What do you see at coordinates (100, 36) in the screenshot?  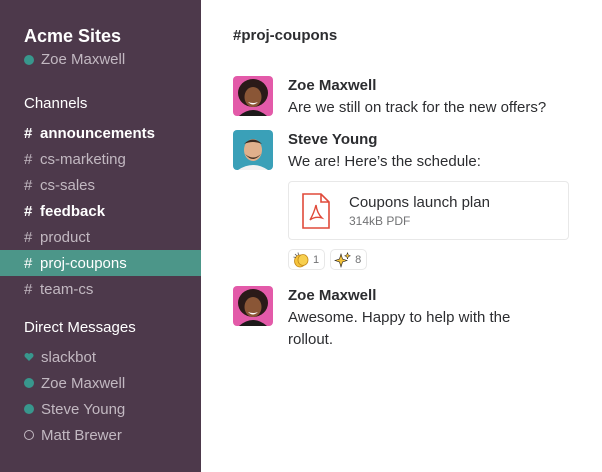 I see `workspace-name: Acme Sites` at bounding box center [100, 36].